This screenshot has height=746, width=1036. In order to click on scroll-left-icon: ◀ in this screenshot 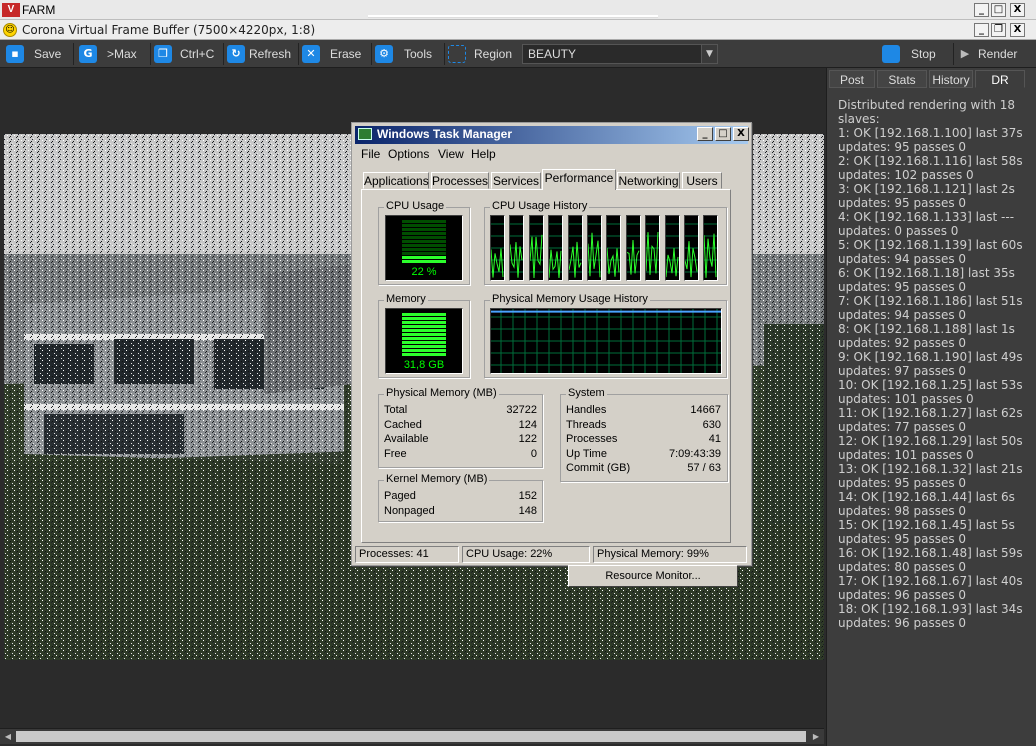, I will do `click(8, 737)`.